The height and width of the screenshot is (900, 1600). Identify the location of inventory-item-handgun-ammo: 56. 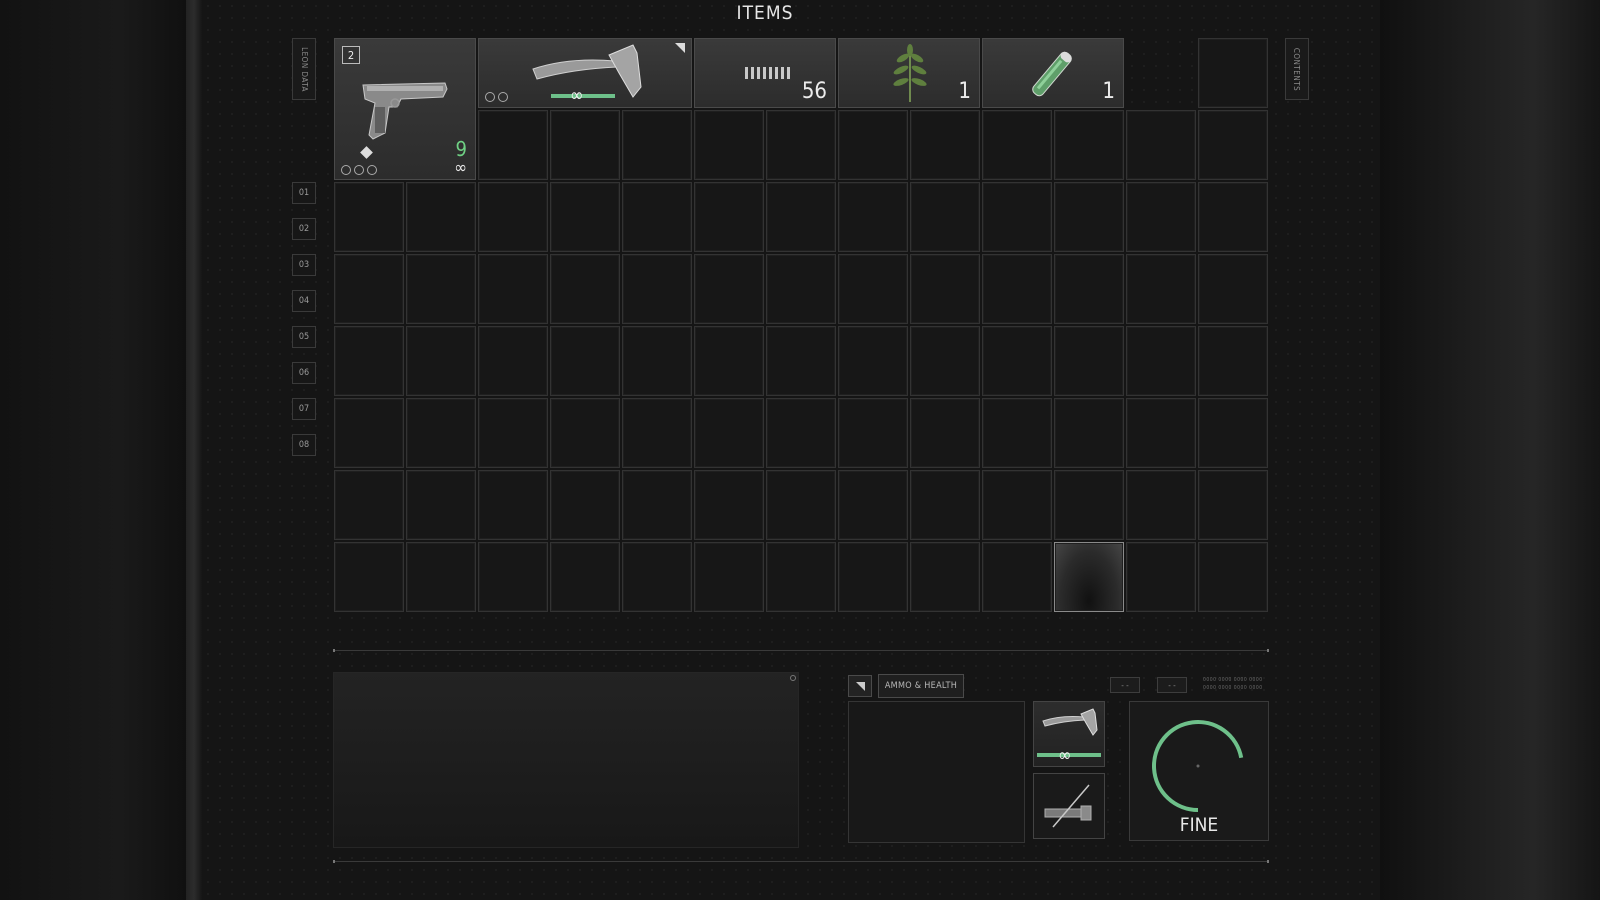
(765, 73).